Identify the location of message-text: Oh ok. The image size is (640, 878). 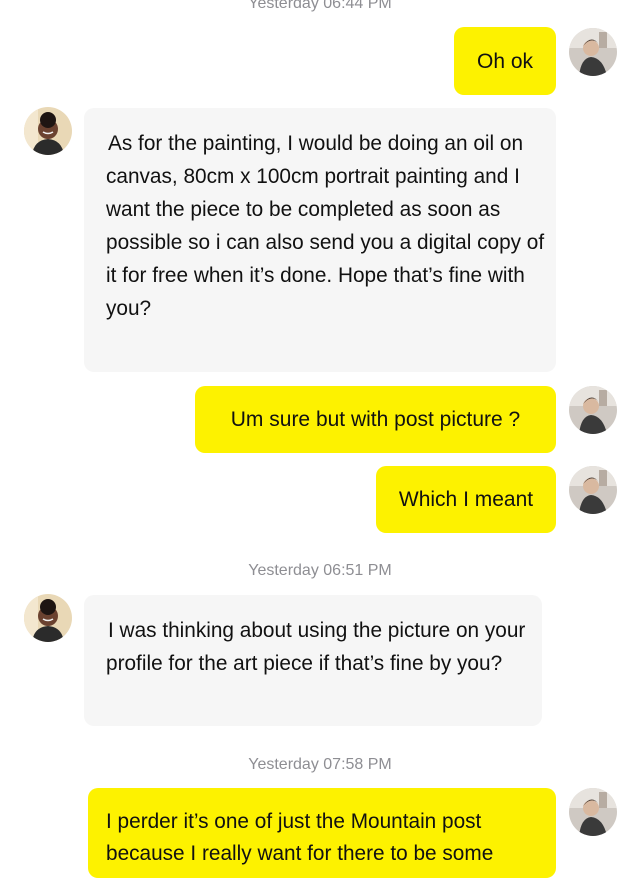
(505, 61).